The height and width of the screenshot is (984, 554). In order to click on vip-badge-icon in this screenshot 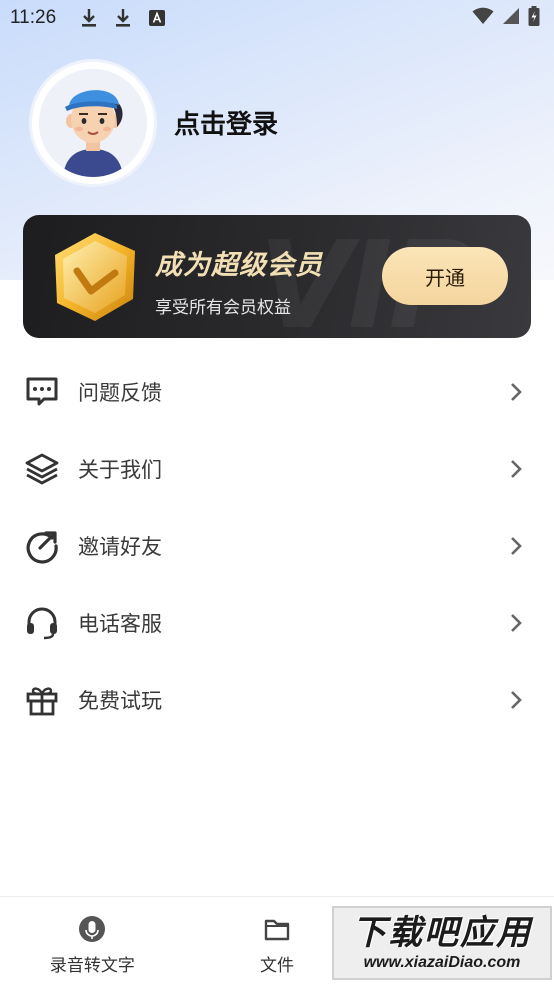, I will do `click(95, 277)`.